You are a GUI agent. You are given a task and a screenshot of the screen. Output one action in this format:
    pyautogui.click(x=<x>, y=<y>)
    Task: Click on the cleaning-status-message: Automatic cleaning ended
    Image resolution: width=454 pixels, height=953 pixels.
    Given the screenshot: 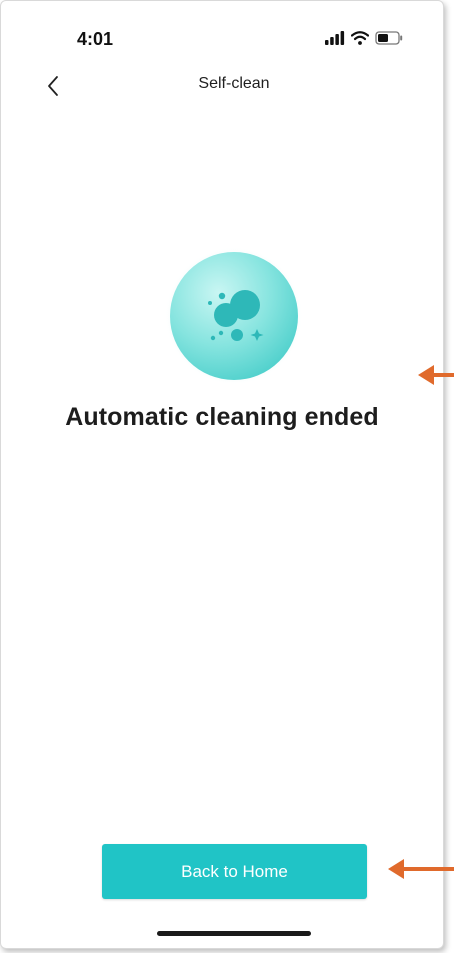 What is the action you would take?
    pyautogui.click(x=222, y=417)
    